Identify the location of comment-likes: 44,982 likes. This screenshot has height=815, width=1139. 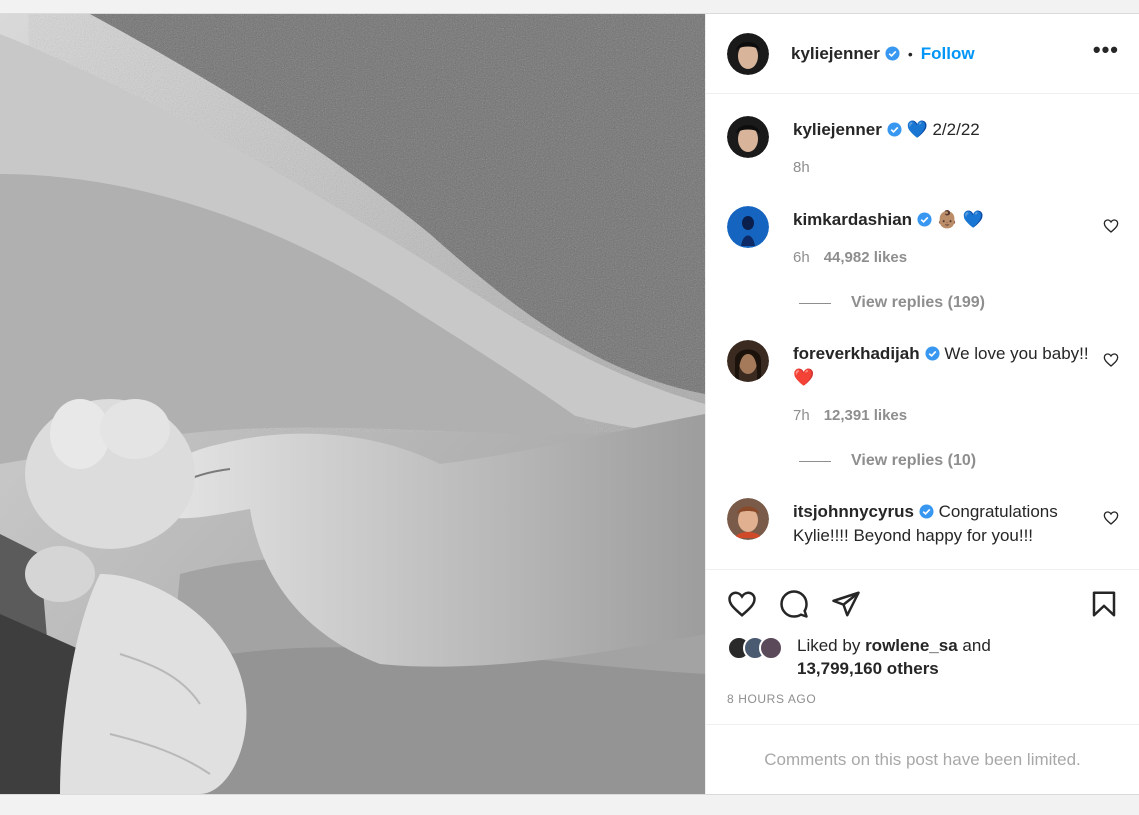
(865, 257).